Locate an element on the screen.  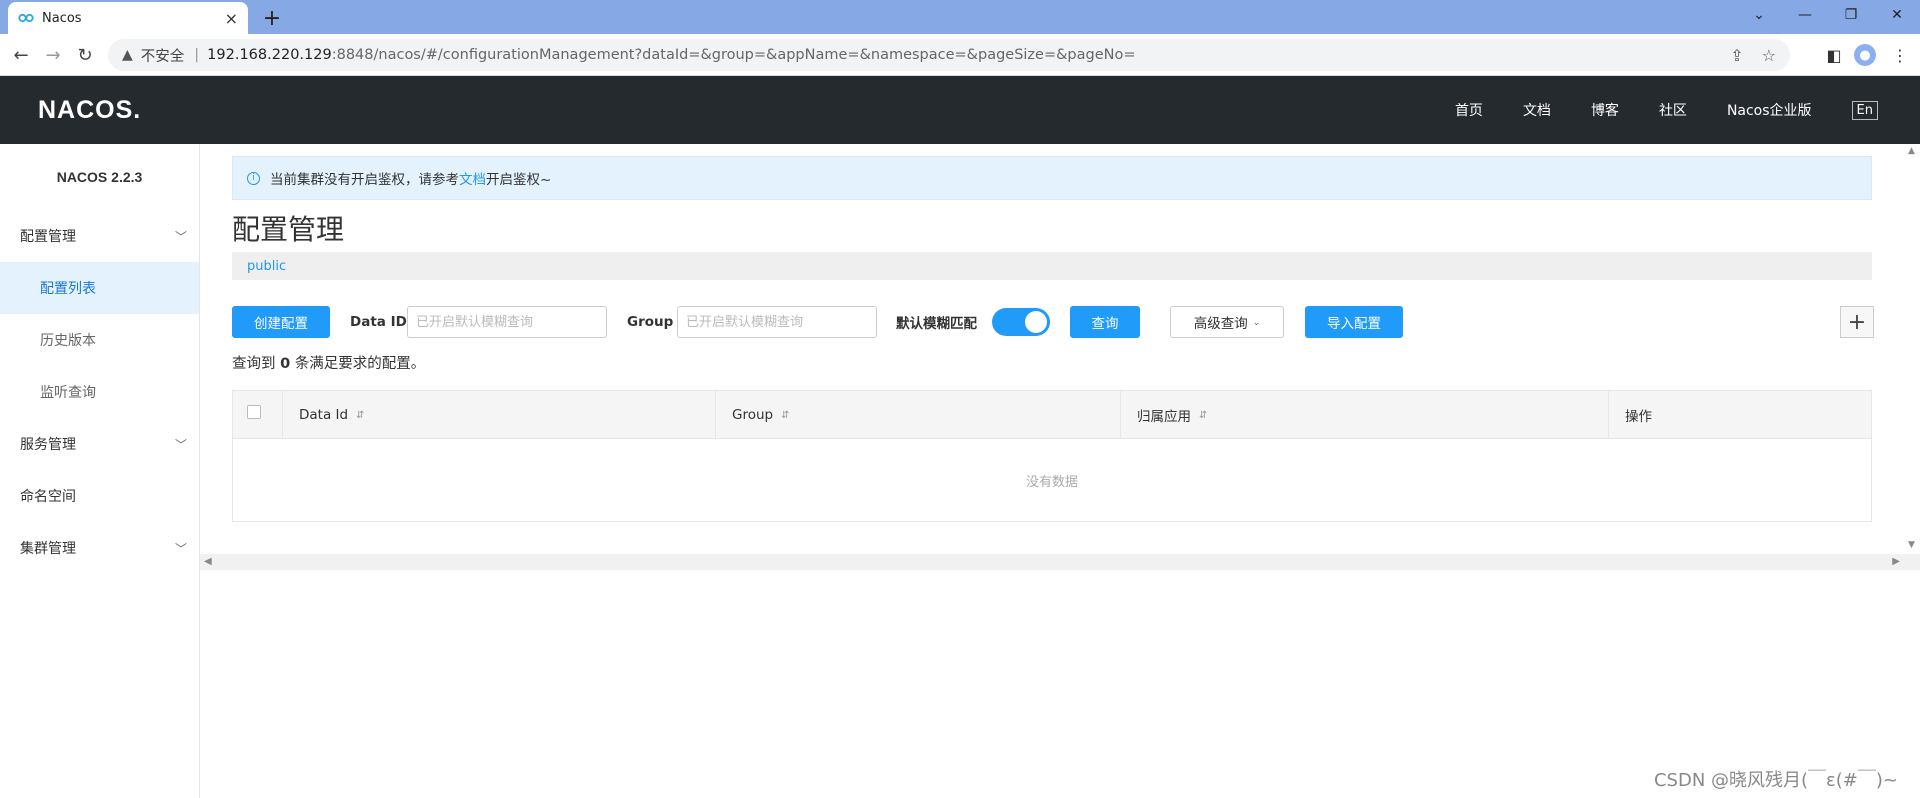
scroll-right-icon: ▶ is located at coordinates (1896, 561).